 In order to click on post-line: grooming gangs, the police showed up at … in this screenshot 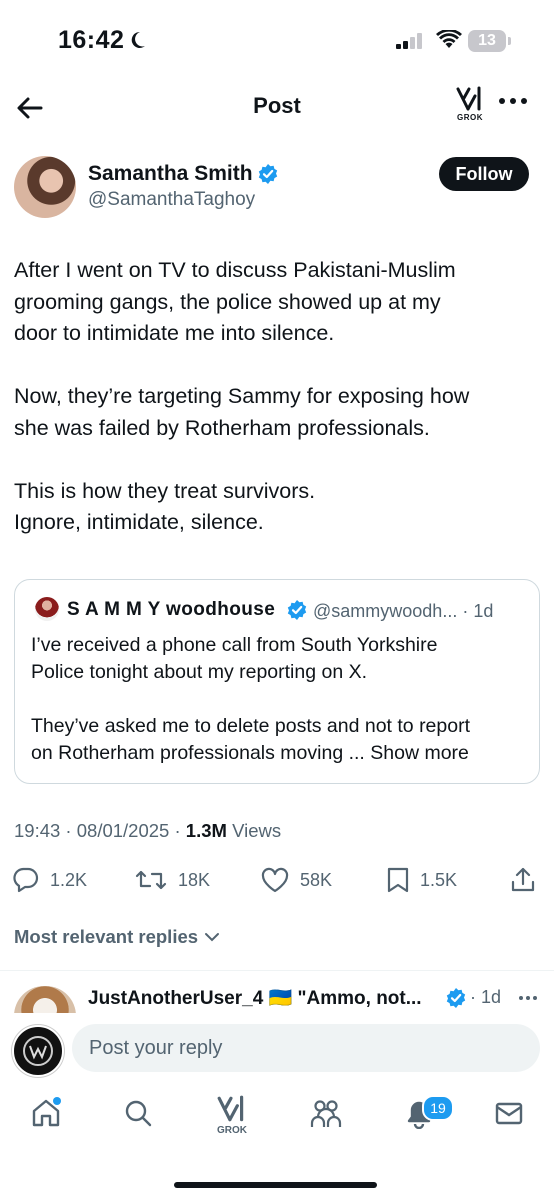, I will do `click(227, 301)`.